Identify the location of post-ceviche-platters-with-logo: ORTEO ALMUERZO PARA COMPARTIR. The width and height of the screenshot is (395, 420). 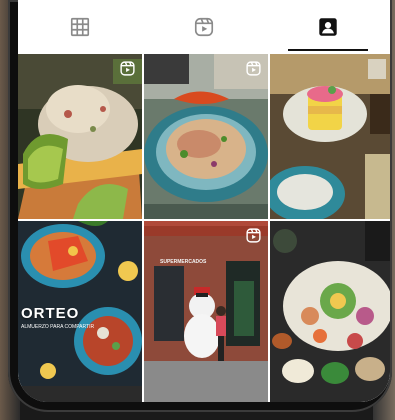
(80, 311).